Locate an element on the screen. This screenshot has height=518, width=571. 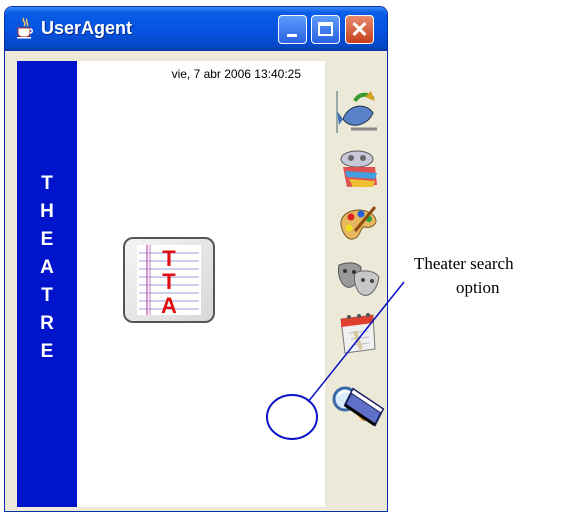
annotation-label-line1: Theater search is located at coordinates (464, 263).